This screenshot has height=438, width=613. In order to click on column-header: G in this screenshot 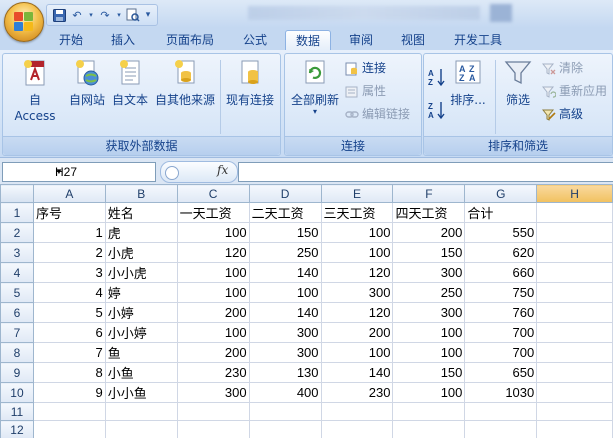, I will do `click(501, 193)`.